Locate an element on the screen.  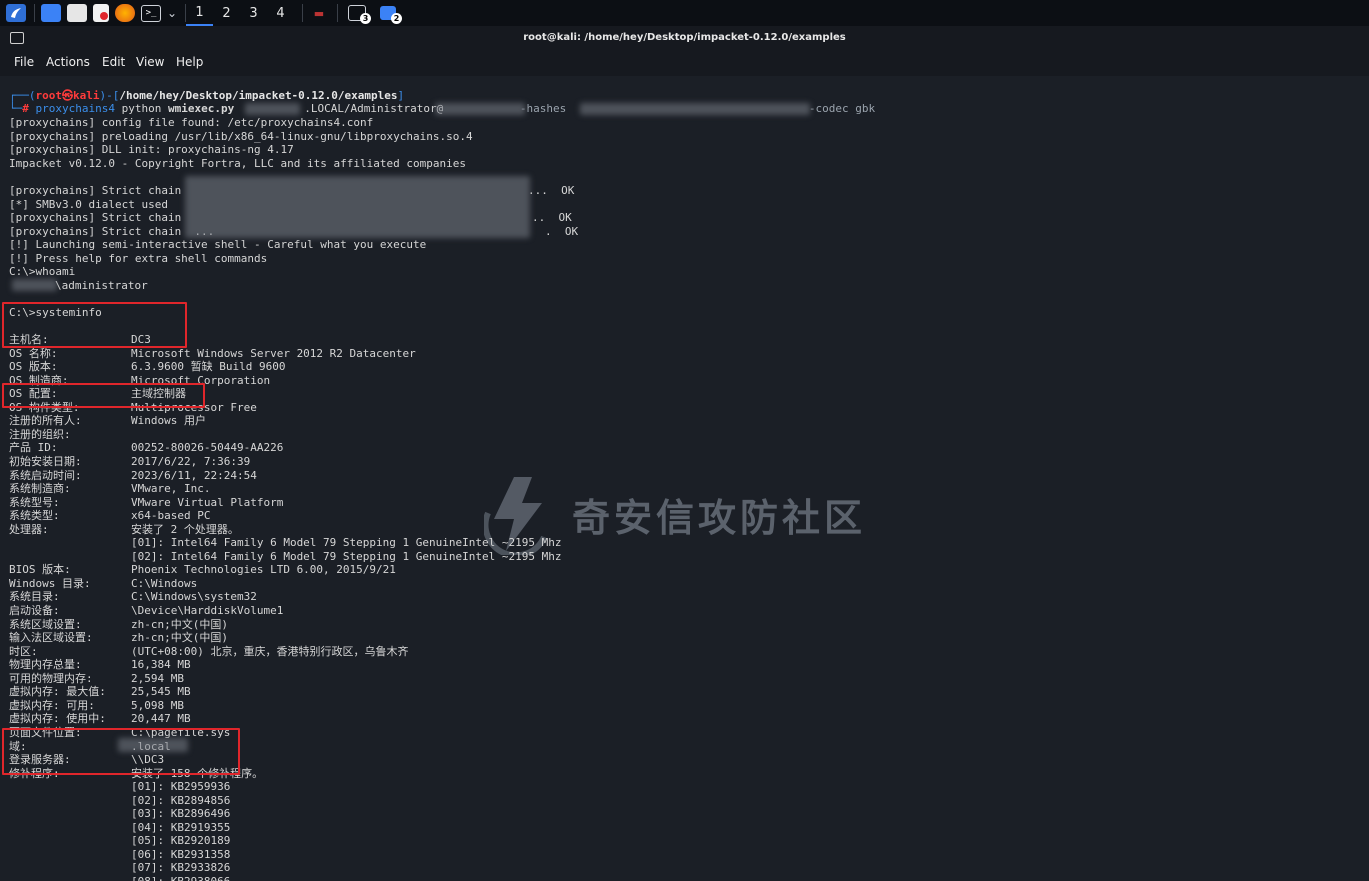
menu-help: Help is located at coordinates (189, 62).